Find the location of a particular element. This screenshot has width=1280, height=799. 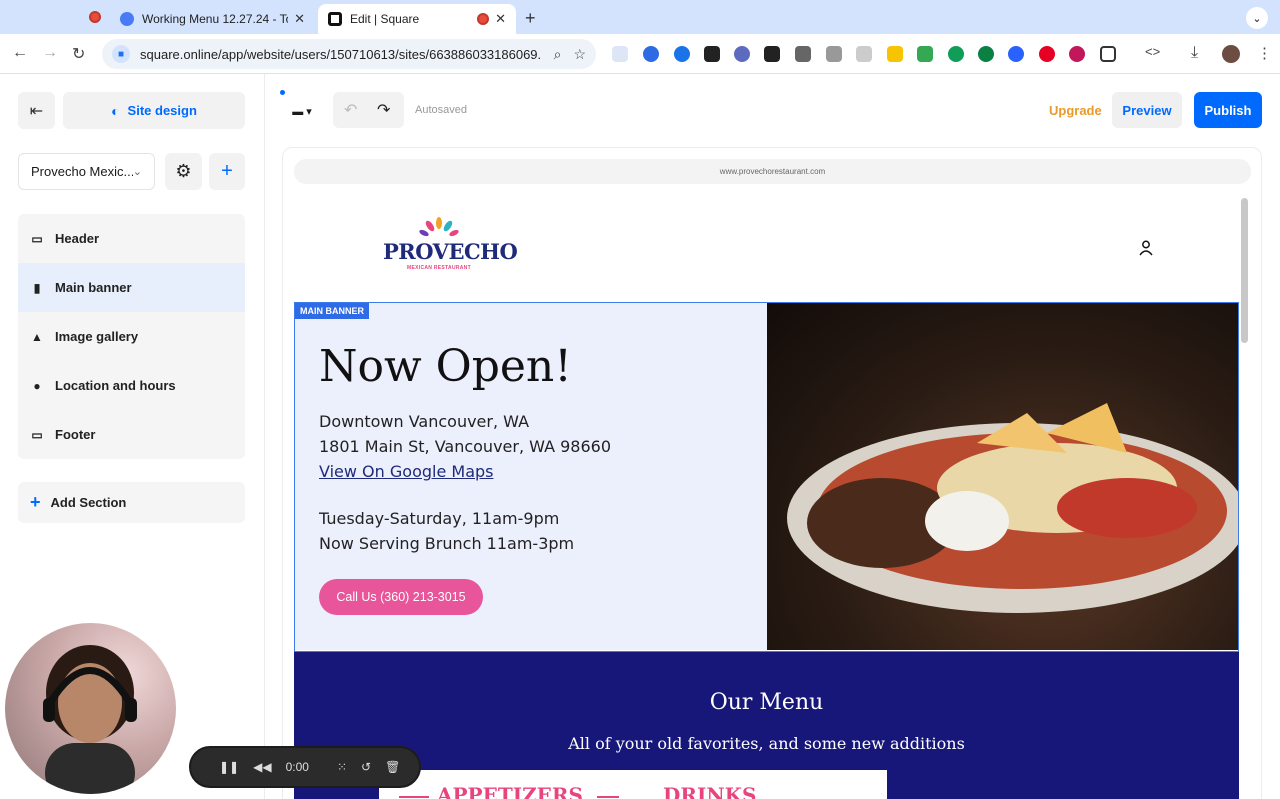

site-design-button: ◐ Site design is located at coordinates (154, 110).